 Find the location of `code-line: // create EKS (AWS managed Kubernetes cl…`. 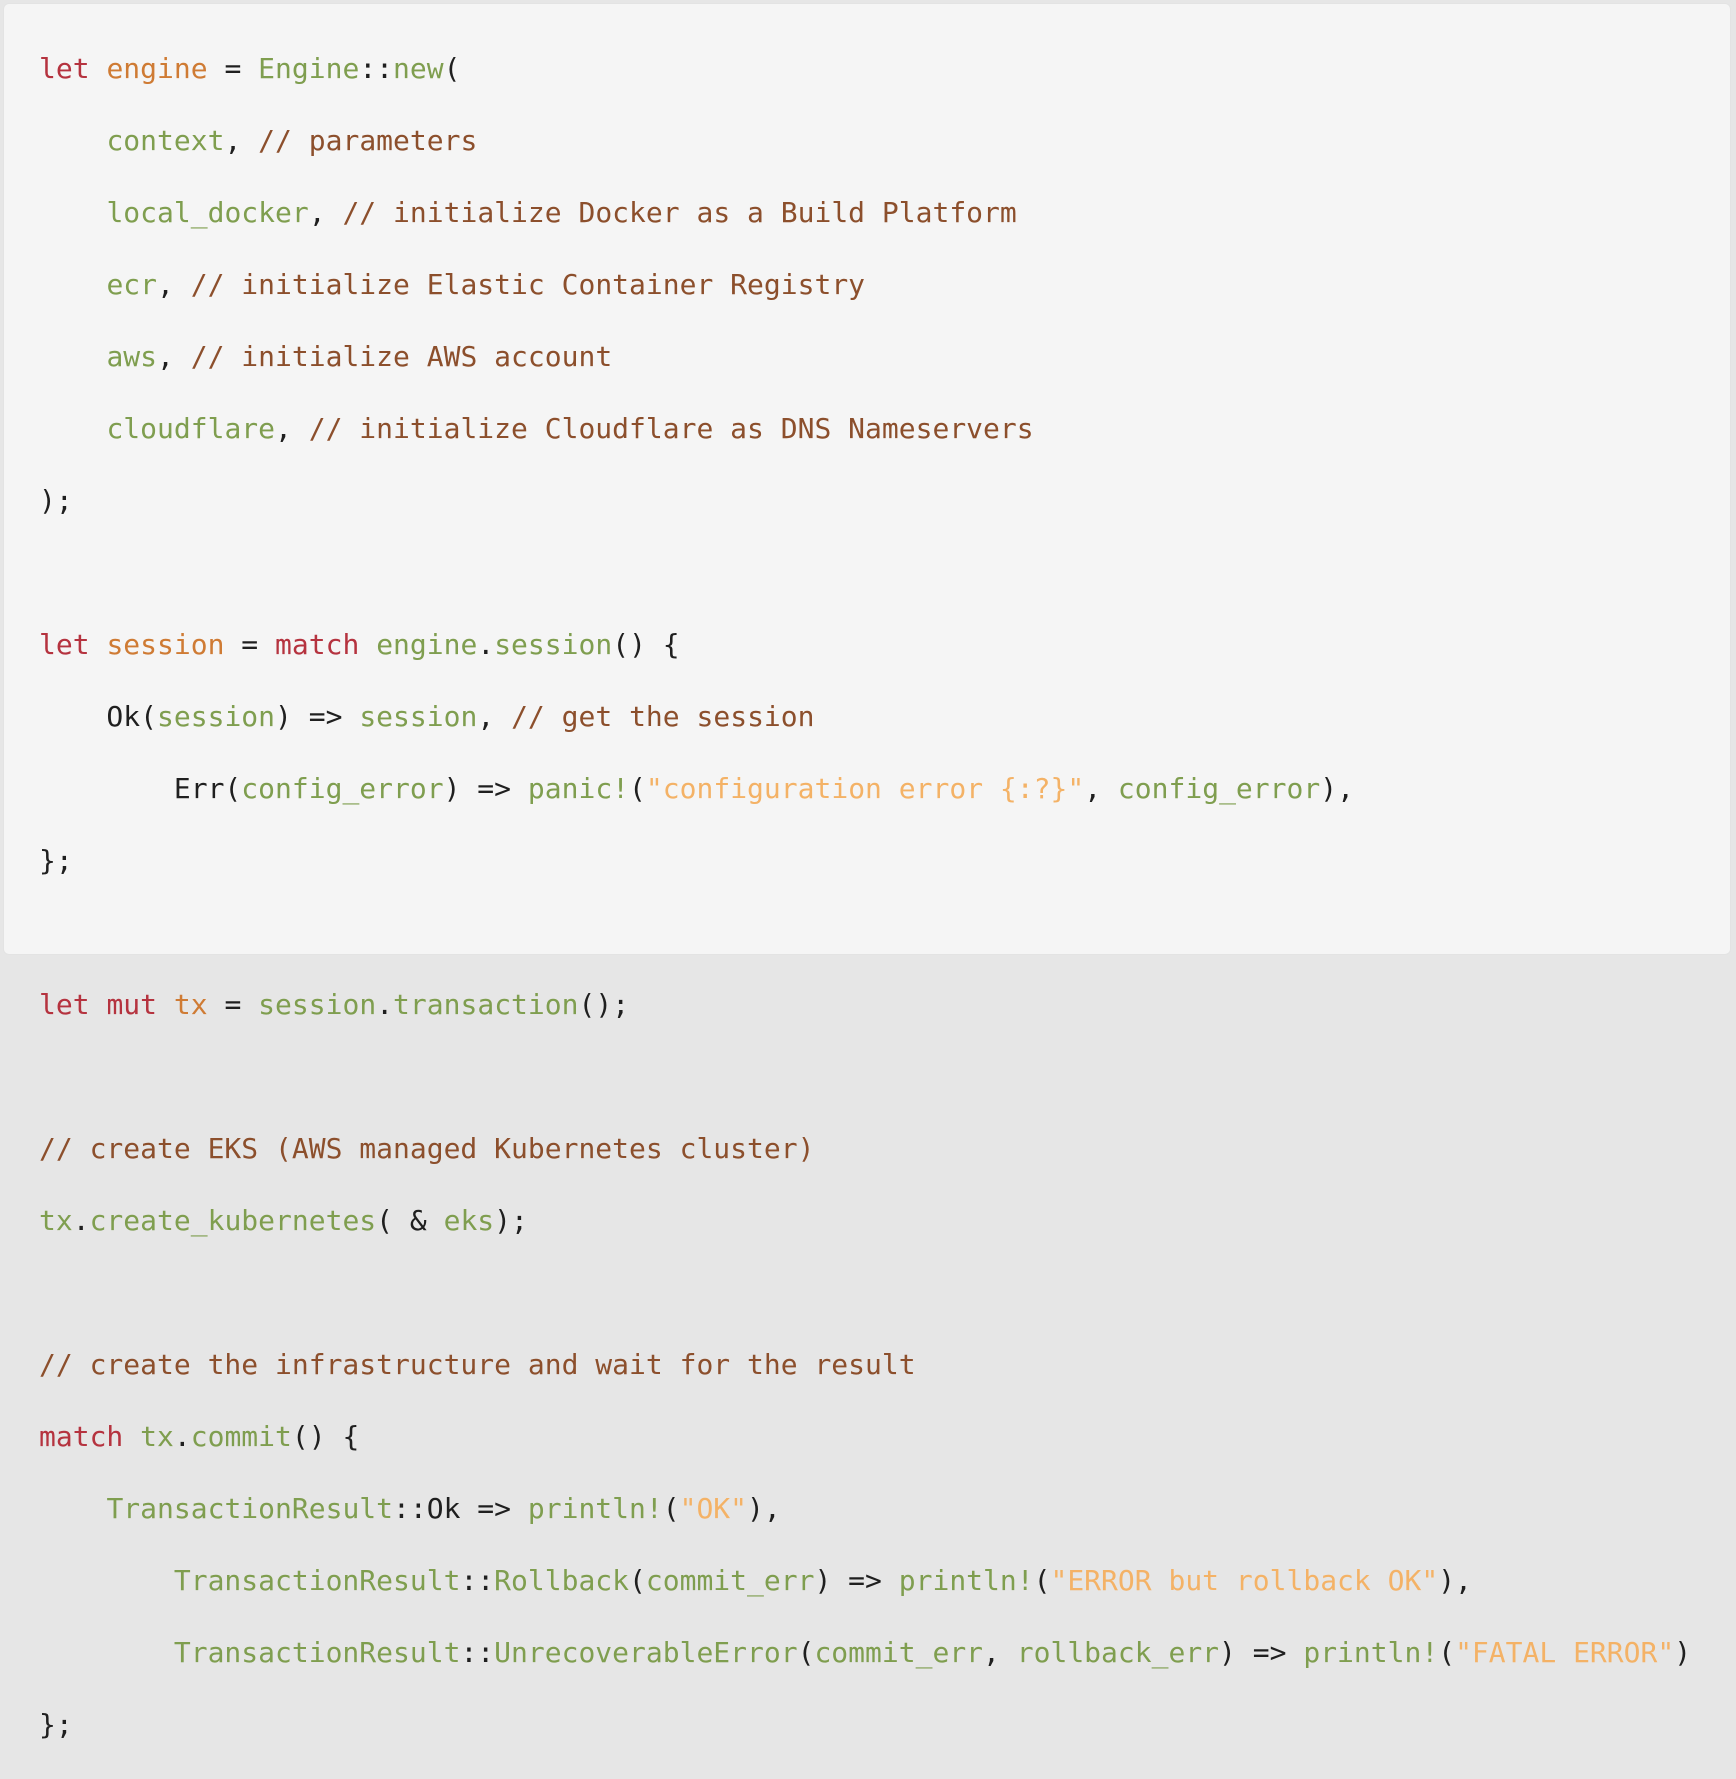

code-line: // create EKS (AWS managed Kubernetes cl… is located at coordinates (865, 1149).